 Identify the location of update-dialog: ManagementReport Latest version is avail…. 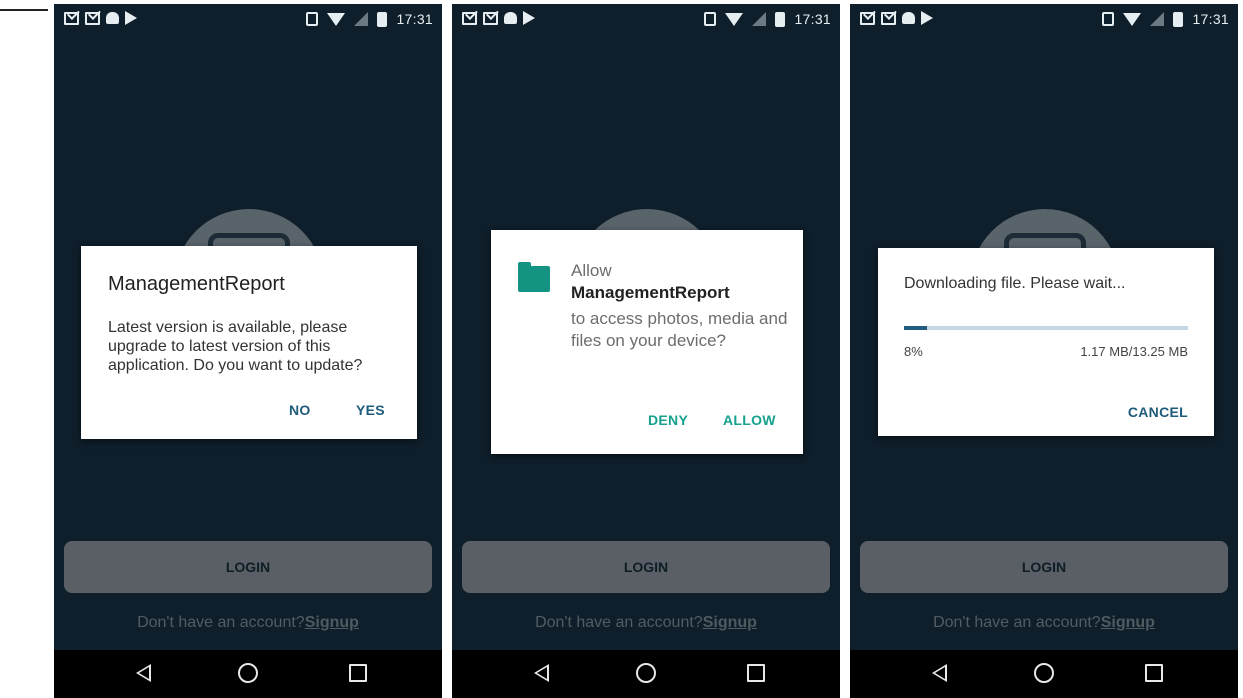
(249, 342).